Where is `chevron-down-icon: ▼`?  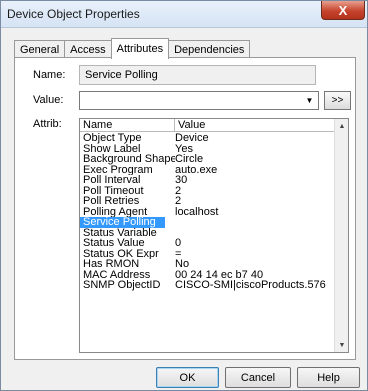
chevron-down-icon: ▼ is located at coordinates (309, 100).